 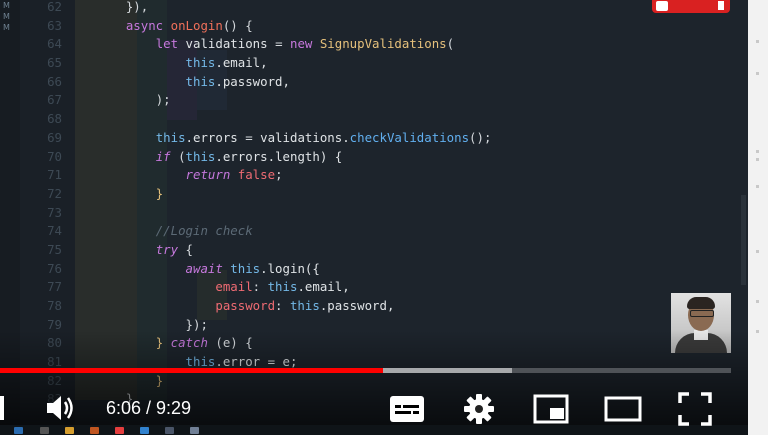 What do you see at coordinates (54, 249) in the screenshot?
I see `line-number: 75` at bounding box center [54, 249].